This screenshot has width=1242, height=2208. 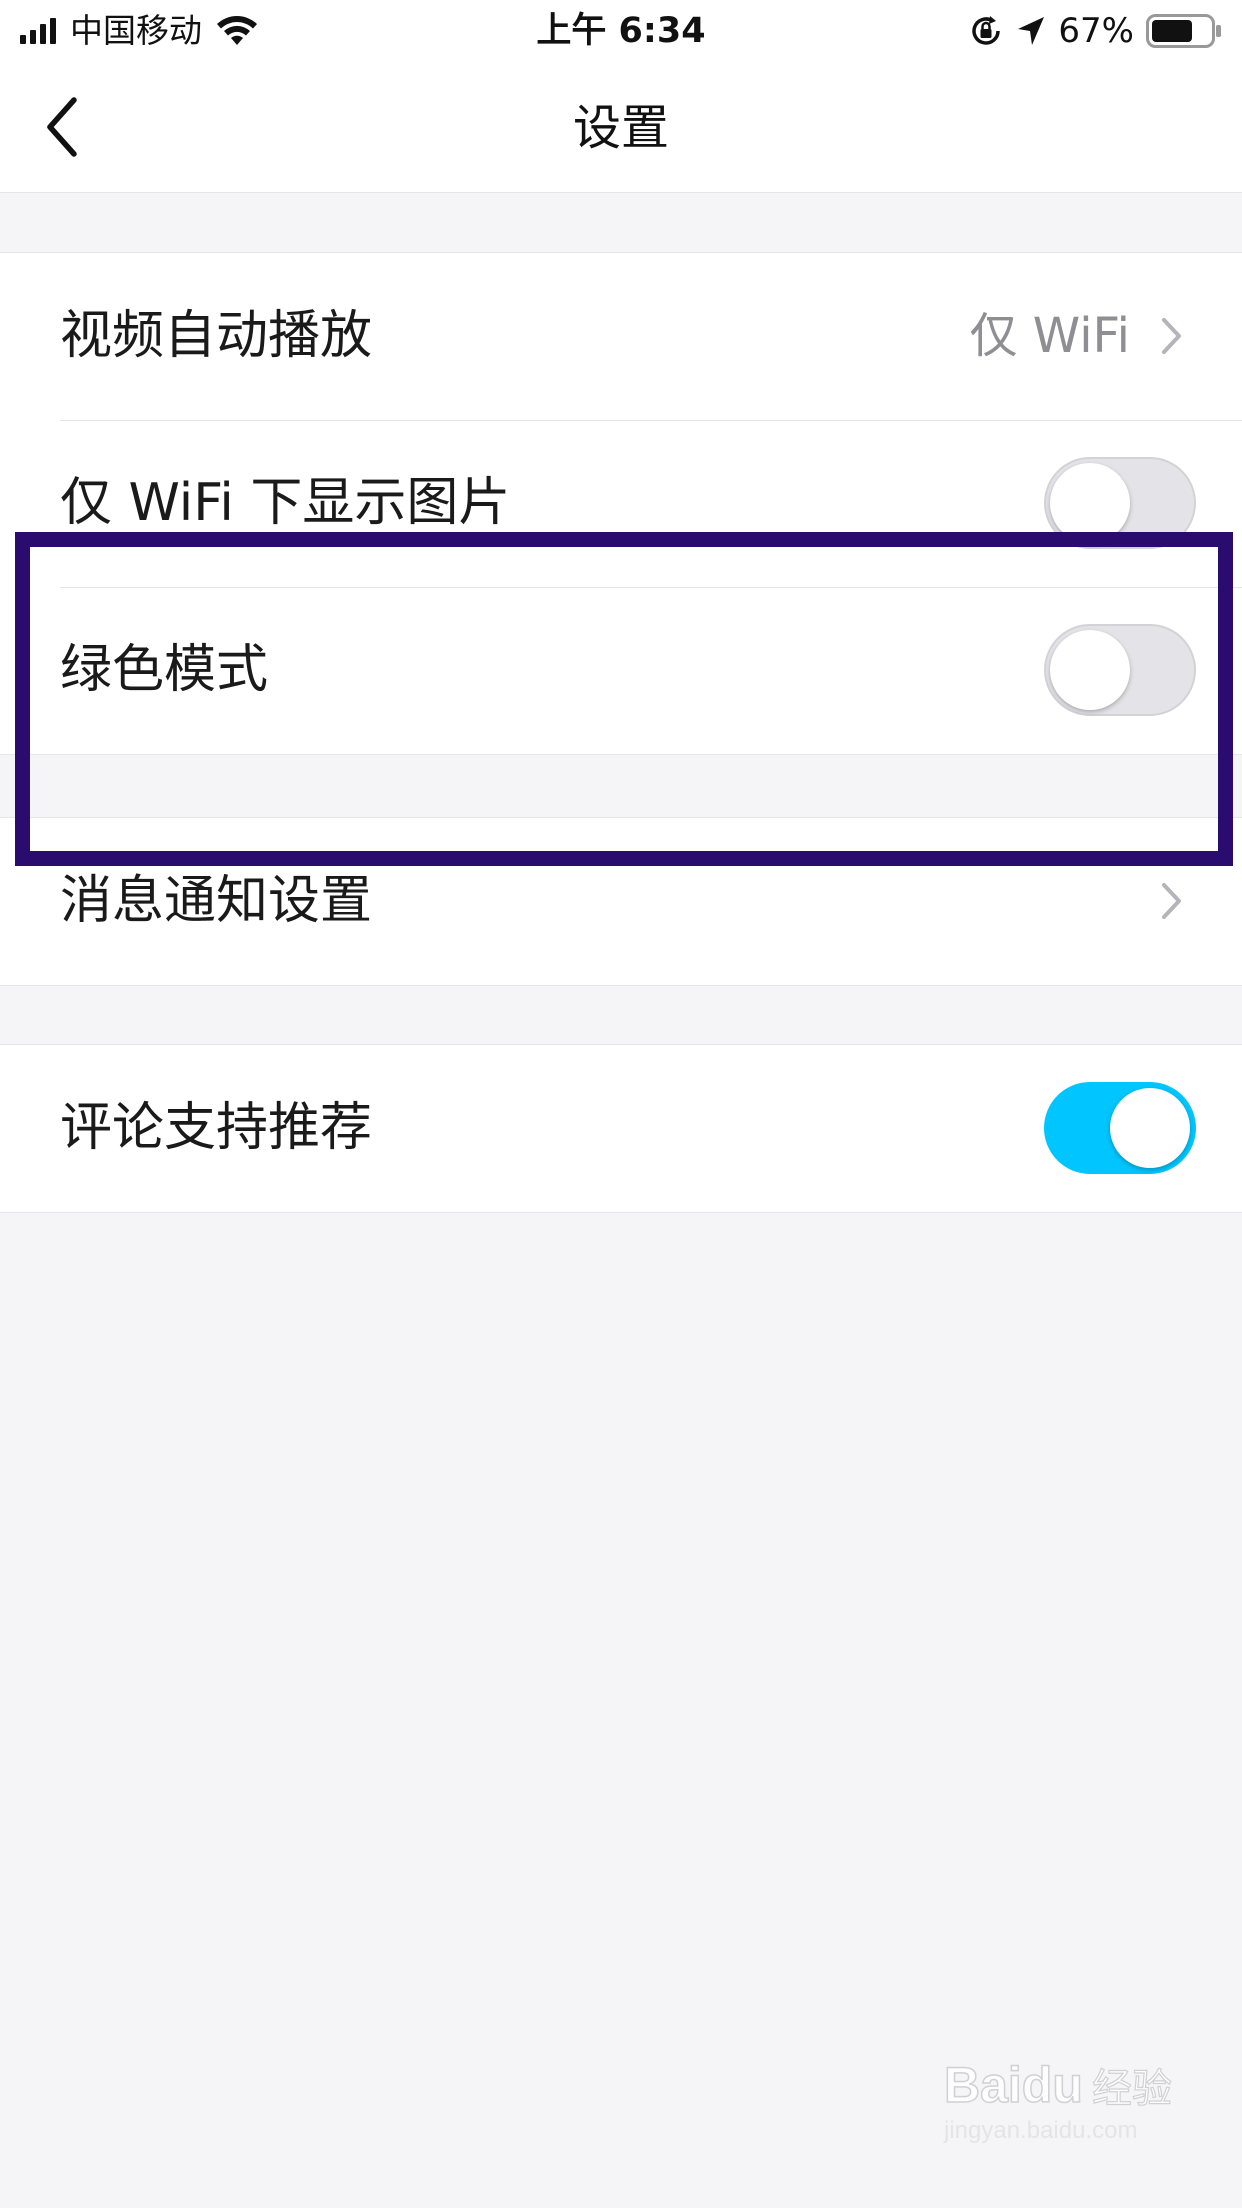 I want to click on battery-icon, so click(x=1183, y=31).